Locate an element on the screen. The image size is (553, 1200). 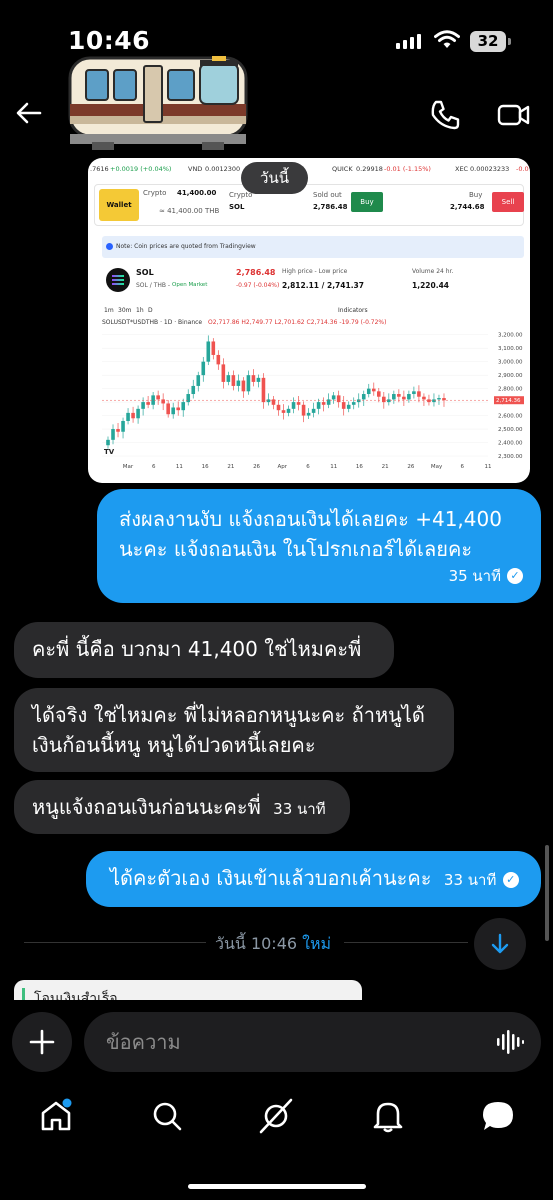
ticker-item: +0.0019 (+0.04%) is located at coordinates (141, 169).